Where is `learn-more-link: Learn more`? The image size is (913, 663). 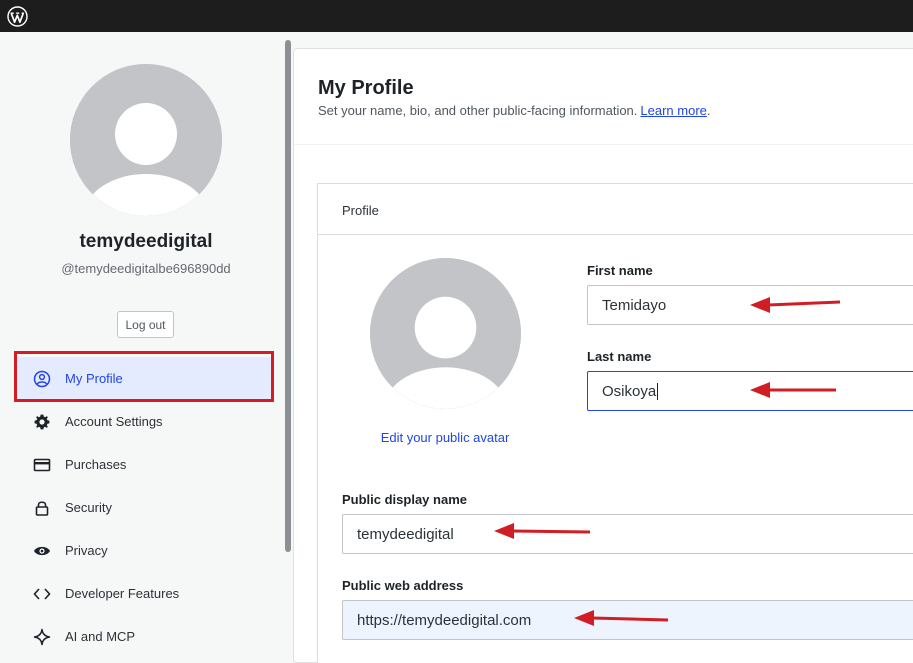 learn-more-link: Learn more is located at coordinates (673, 110).